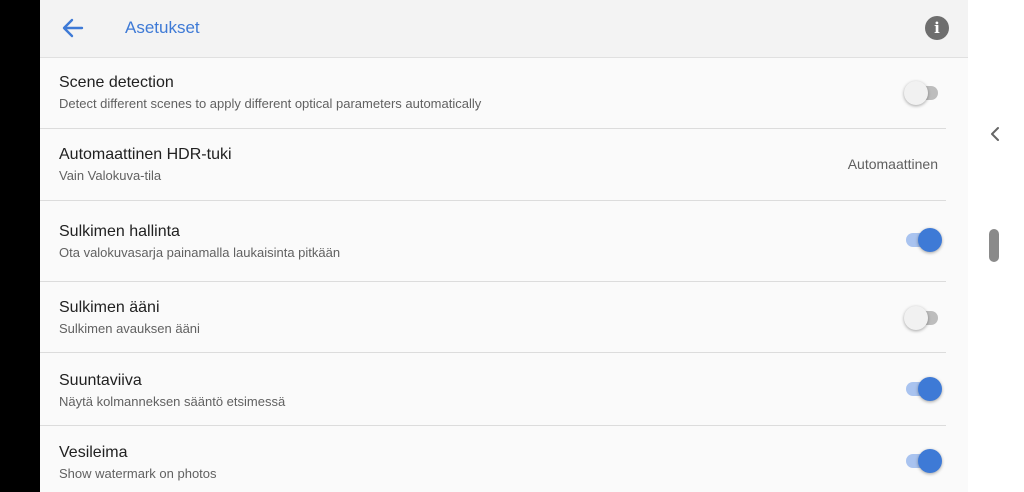  Describe the element at coordinates (892, 164) in the screenshot. I see `hdr-value: Automaattinen` at that location.